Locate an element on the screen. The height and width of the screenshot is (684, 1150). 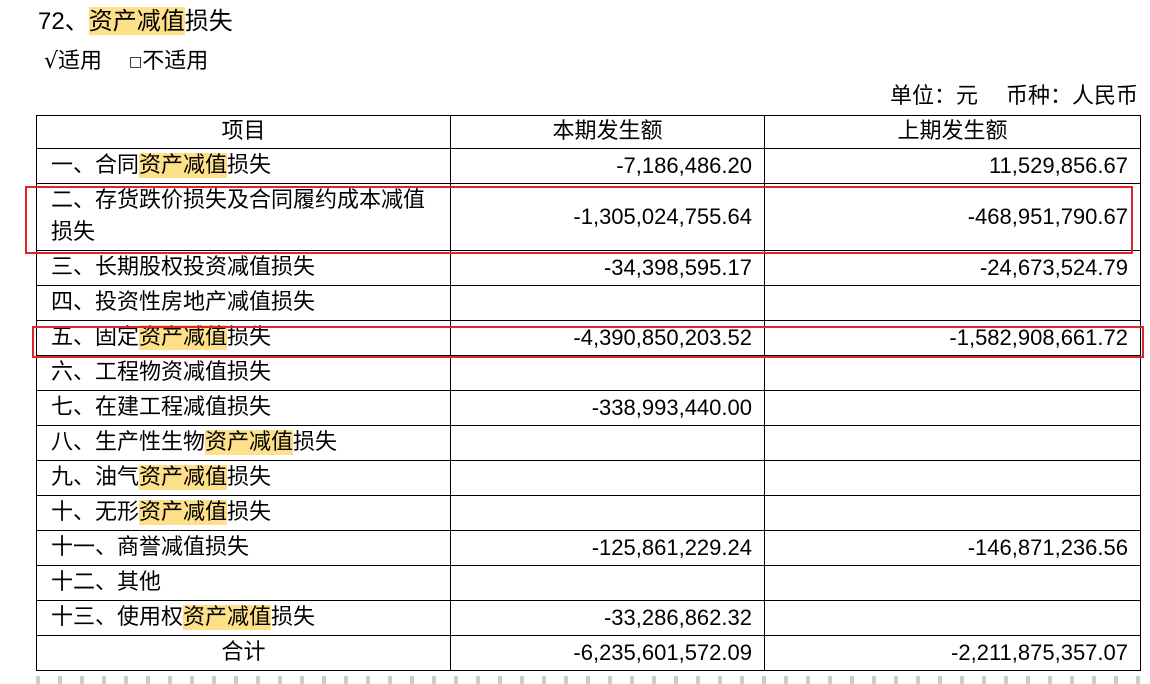
total-current-value: -6,235,601,572.09 is located at coordinates (607, 653).